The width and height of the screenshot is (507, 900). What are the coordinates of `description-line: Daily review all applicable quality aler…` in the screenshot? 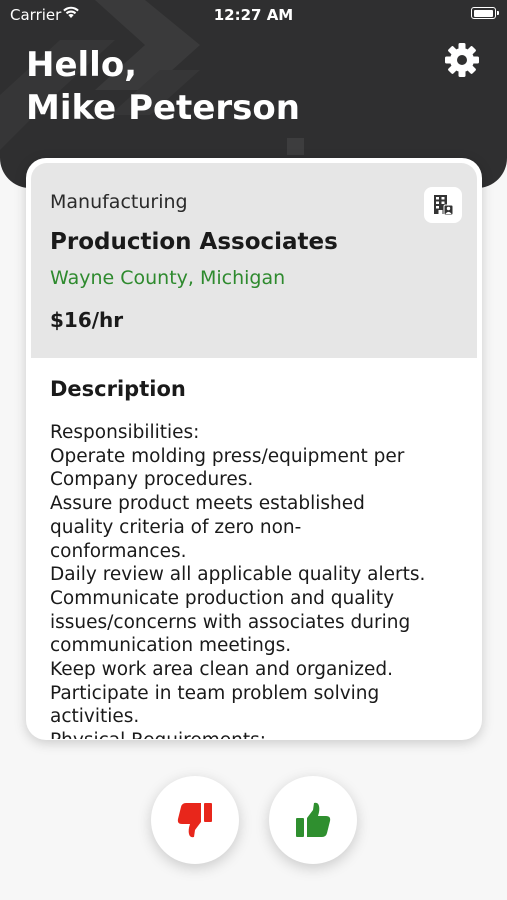 It's located at (238, 575).